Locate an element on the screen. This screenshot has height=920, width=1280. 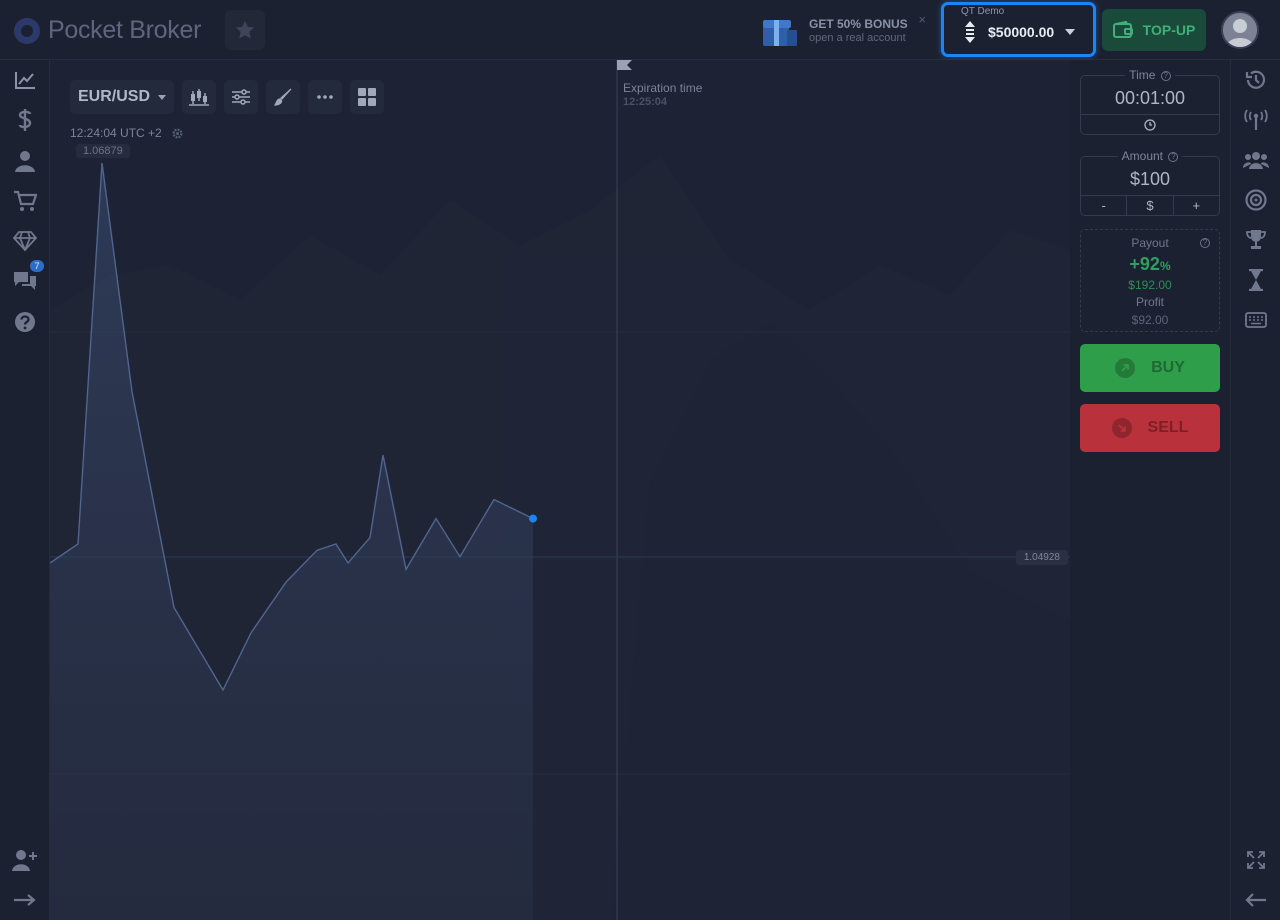
chart-type-button is located at coordinates (199, 97).